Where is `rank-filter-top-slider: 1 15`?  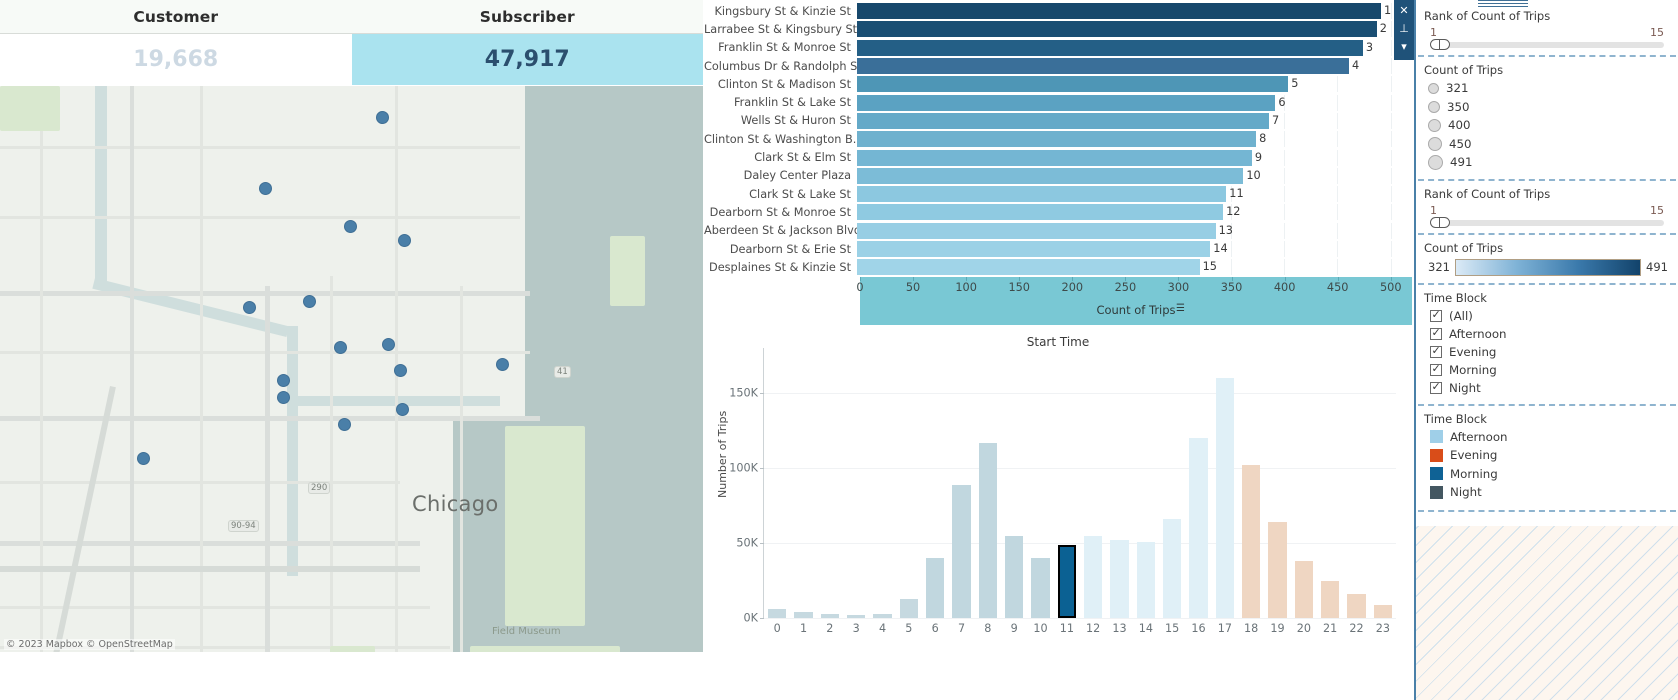 rank-filter-top-slider: 1 15 is located at coordinates (1547, 37).